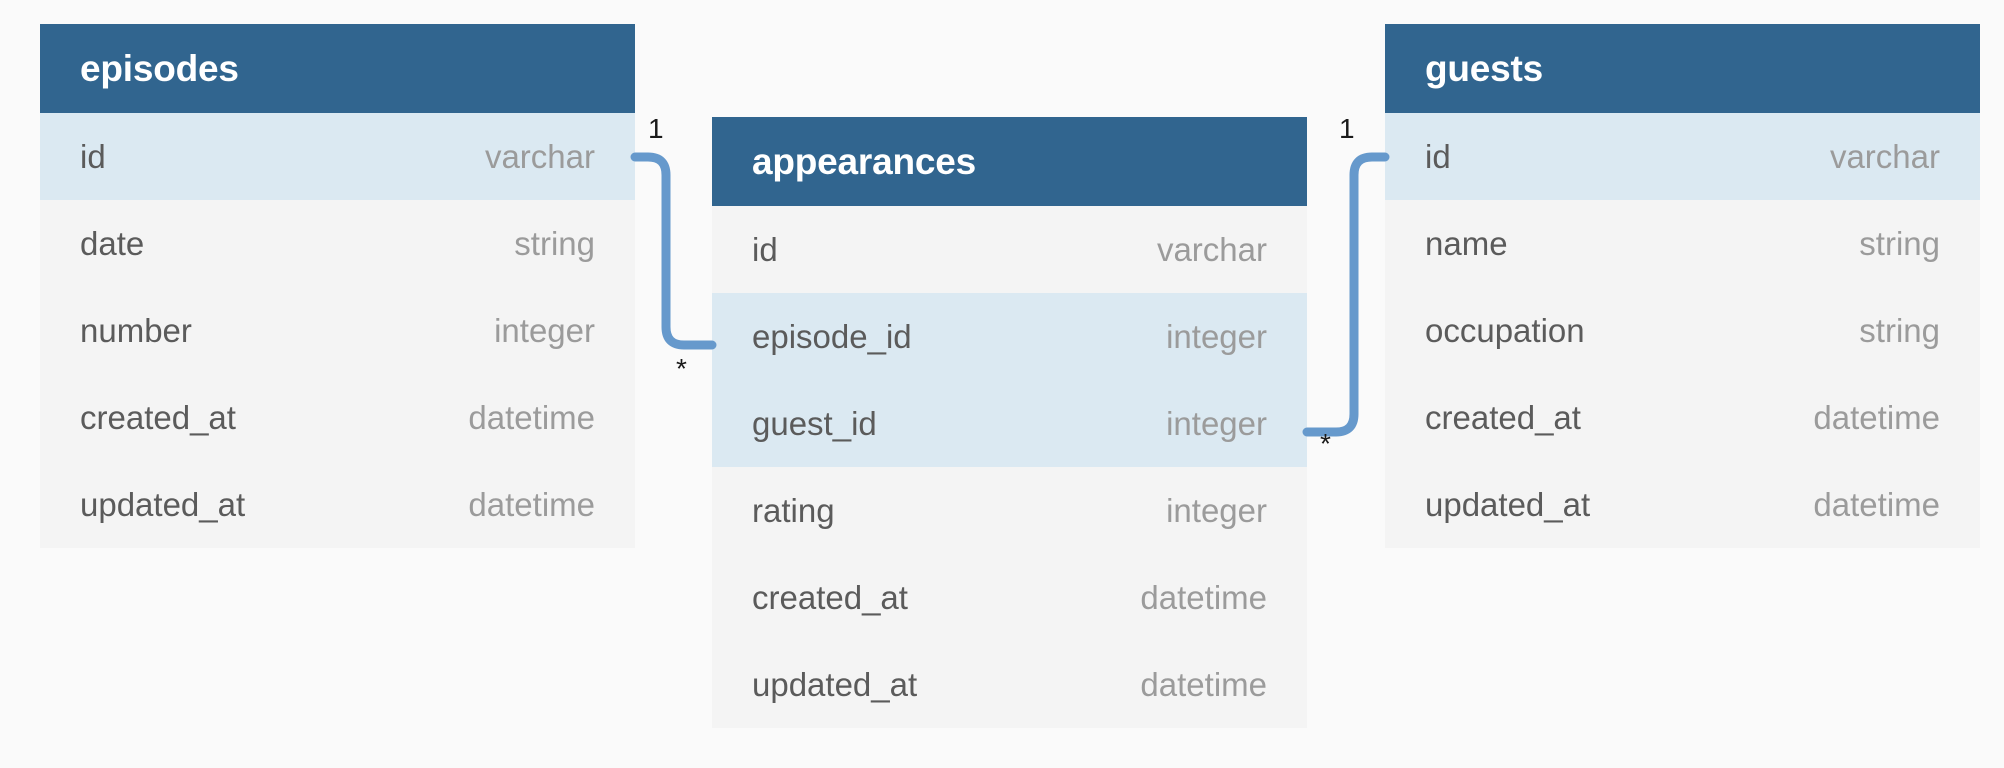  I want to click on field-row-guests-name: name string, so click(1682, 243).